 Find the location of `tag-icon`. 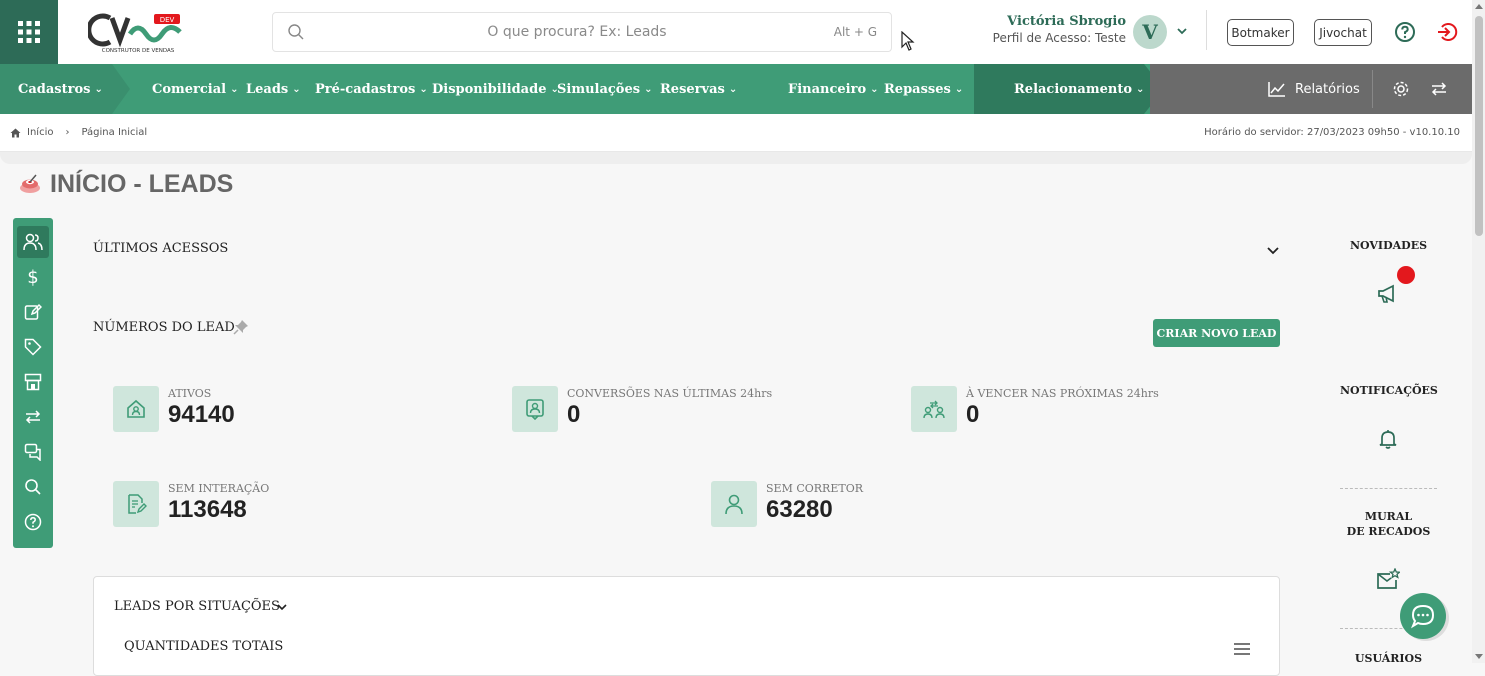

tag-icon is located at coordinates (33, 347).